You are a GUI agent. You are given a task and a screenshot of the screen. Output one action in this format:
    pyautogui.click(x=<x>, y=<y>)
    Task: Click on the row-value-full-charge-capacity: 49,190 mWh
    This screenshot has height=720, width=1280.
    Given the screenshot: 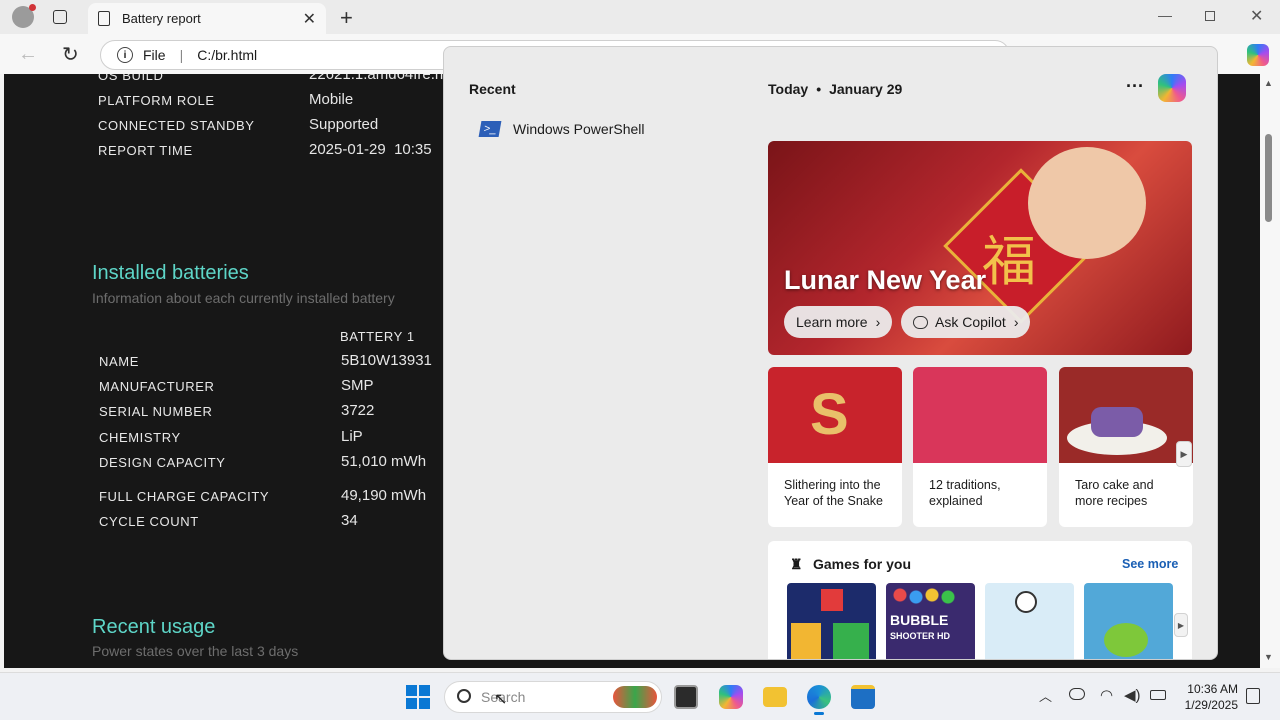 What is the action you would take?
    pyautogui.click(x=384, y=495)
    